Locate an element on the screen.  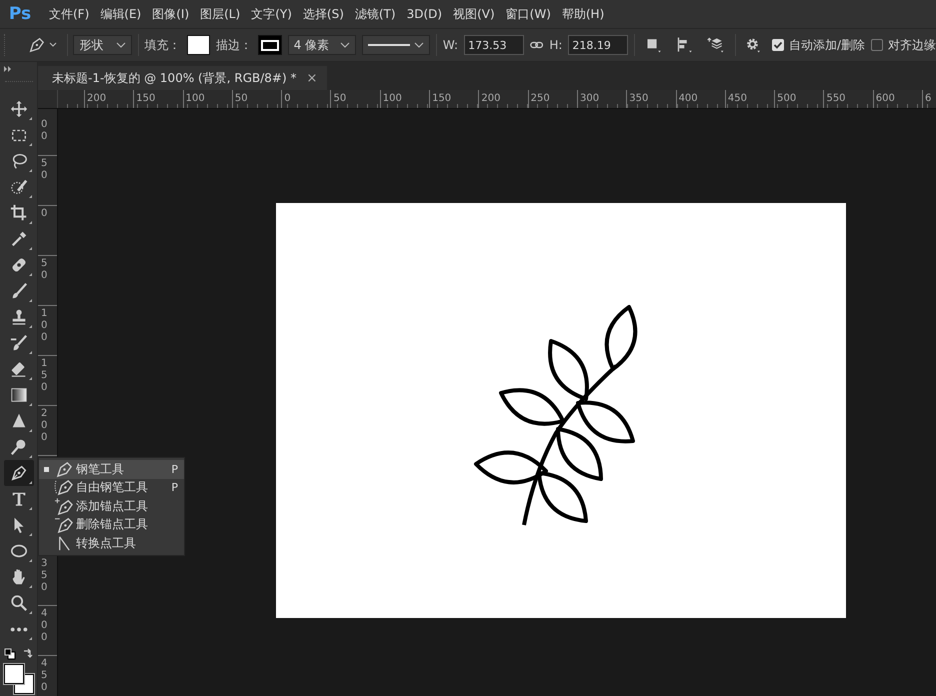
collapse-arrows-icon is located at coordinates (8, 69).